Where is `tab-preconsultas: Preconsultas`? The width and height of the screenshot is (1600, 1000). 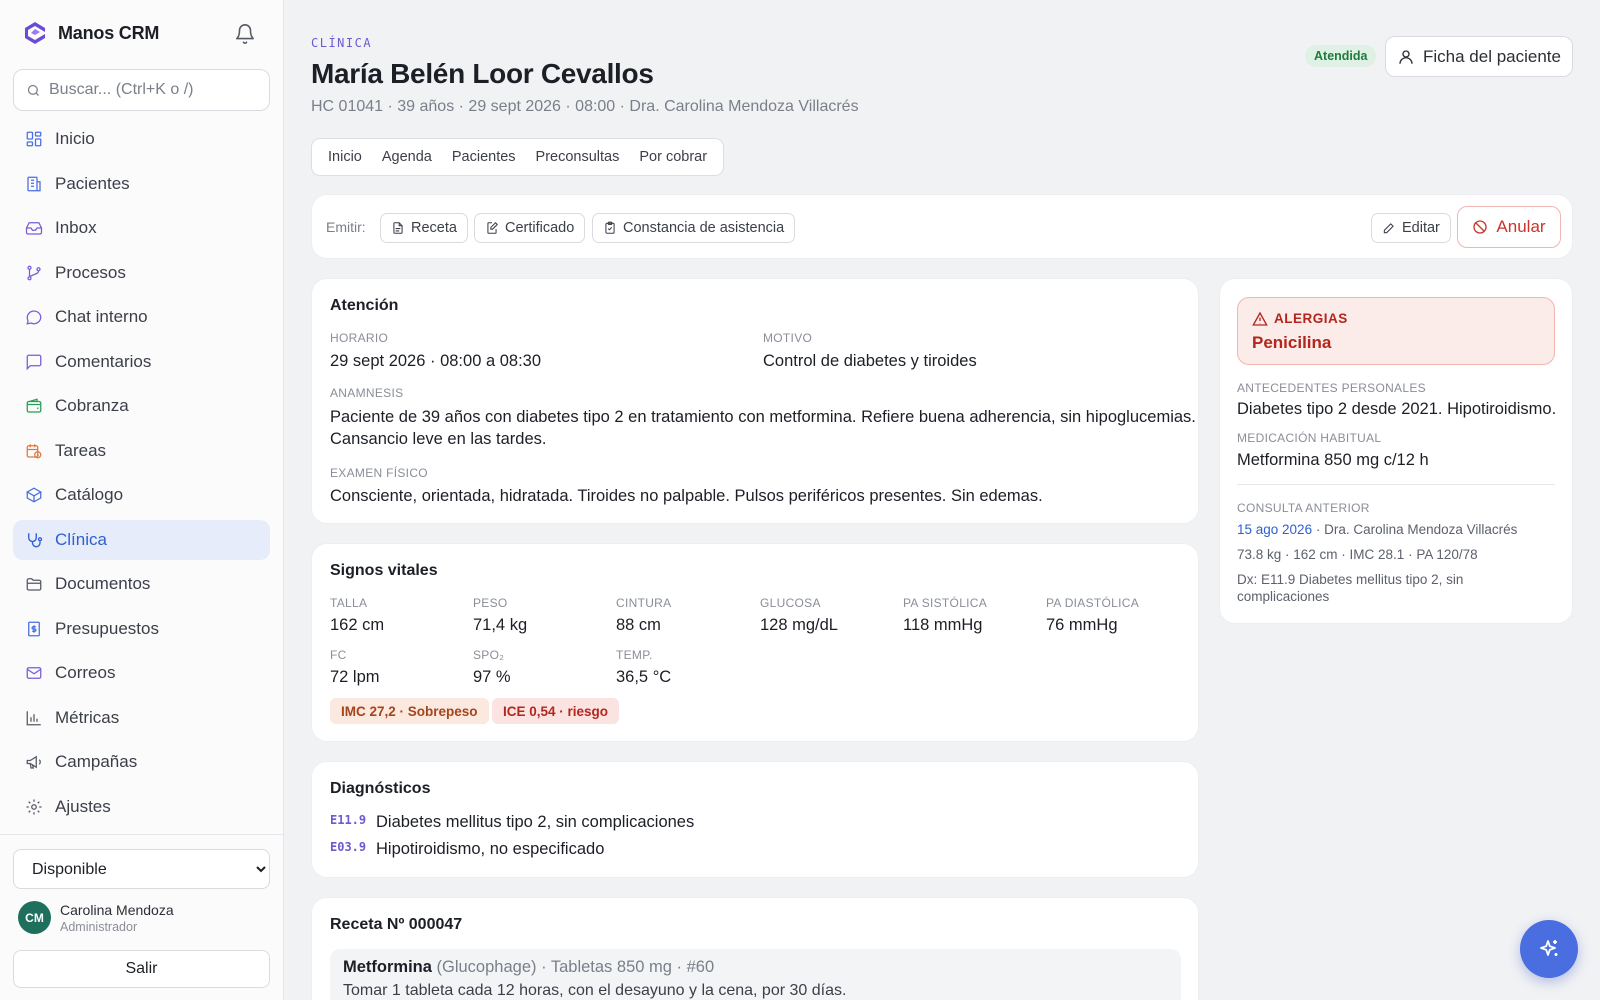 tab-preconsultas: Preconsultas is located at coordinates (578, 157).